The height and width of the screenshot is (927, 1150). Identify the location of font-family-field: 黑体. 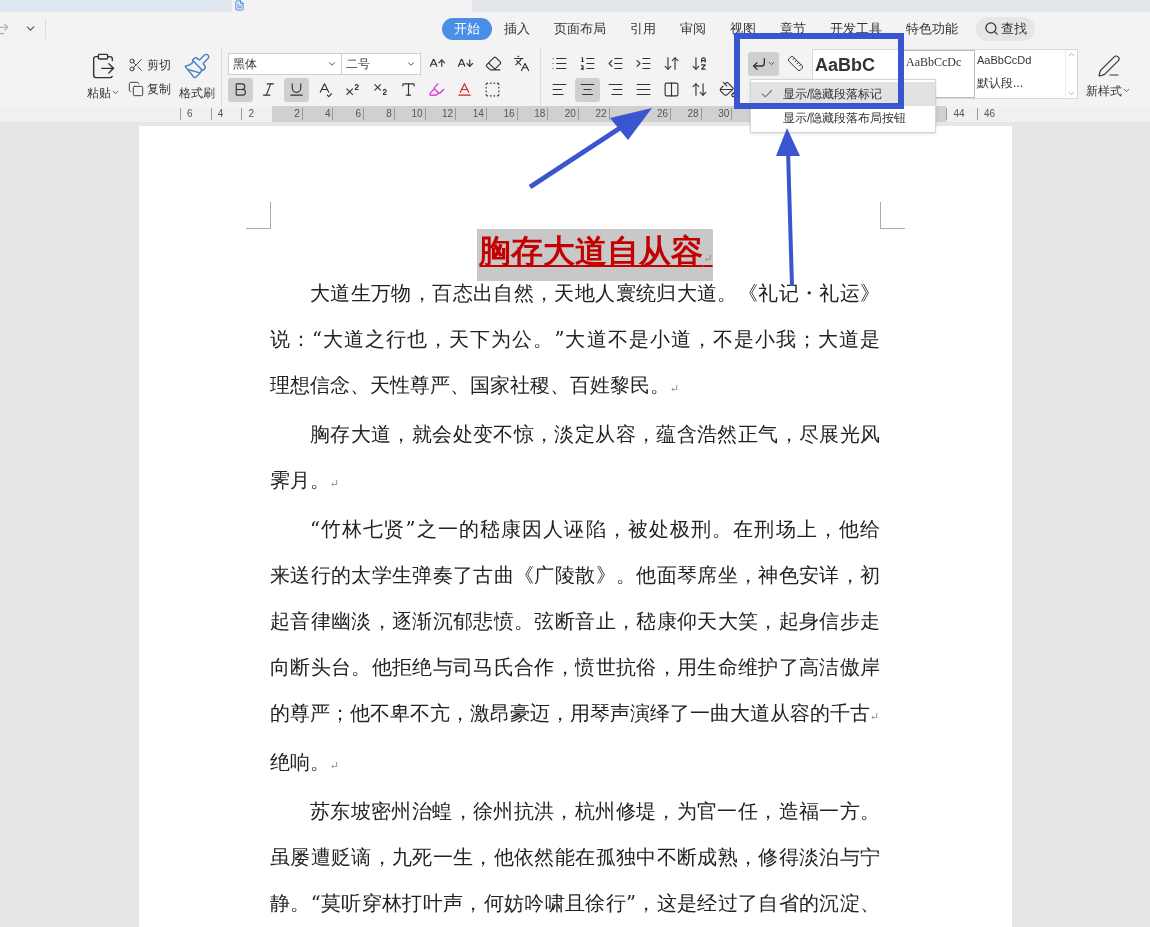
(285, 63).